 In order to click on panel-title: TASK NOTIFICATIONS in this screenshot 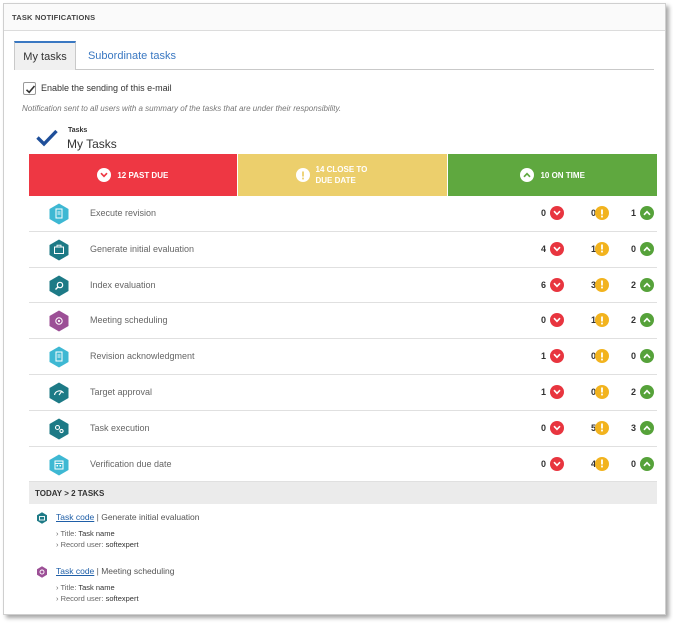, I will do `click(334, 17)`.